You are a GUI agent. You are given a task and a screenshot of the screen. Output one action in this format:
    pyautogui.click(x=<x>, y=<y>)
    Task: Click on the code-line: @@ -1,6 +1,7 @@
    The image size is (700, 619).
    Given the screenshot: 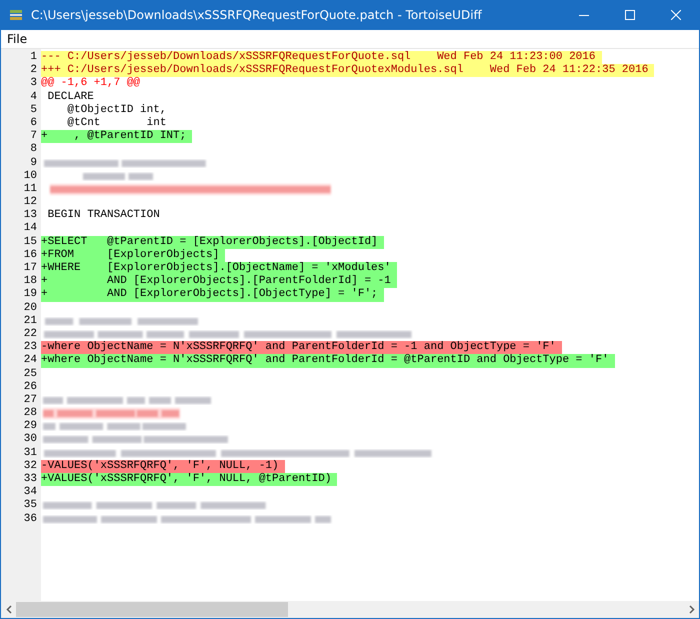 What is the action you would take?
    pyautogui.click(x=91, y=84)
    